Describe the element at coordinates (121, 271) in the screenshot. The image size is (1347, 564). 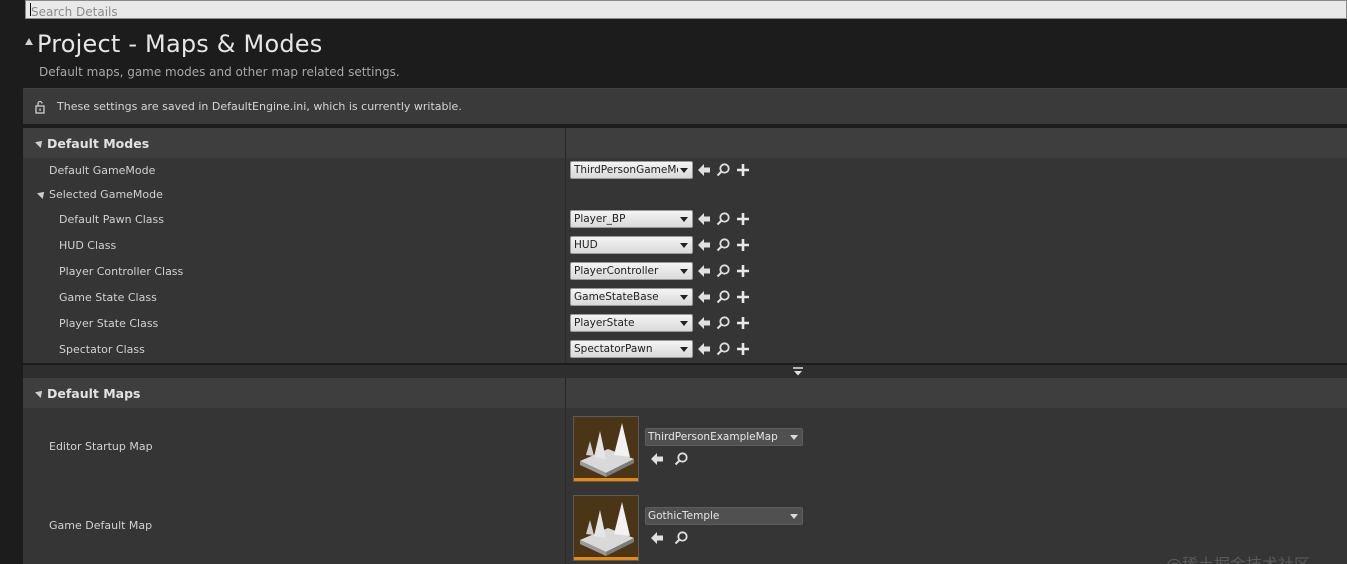
I see `property-label: Player Controller Class` at that location.